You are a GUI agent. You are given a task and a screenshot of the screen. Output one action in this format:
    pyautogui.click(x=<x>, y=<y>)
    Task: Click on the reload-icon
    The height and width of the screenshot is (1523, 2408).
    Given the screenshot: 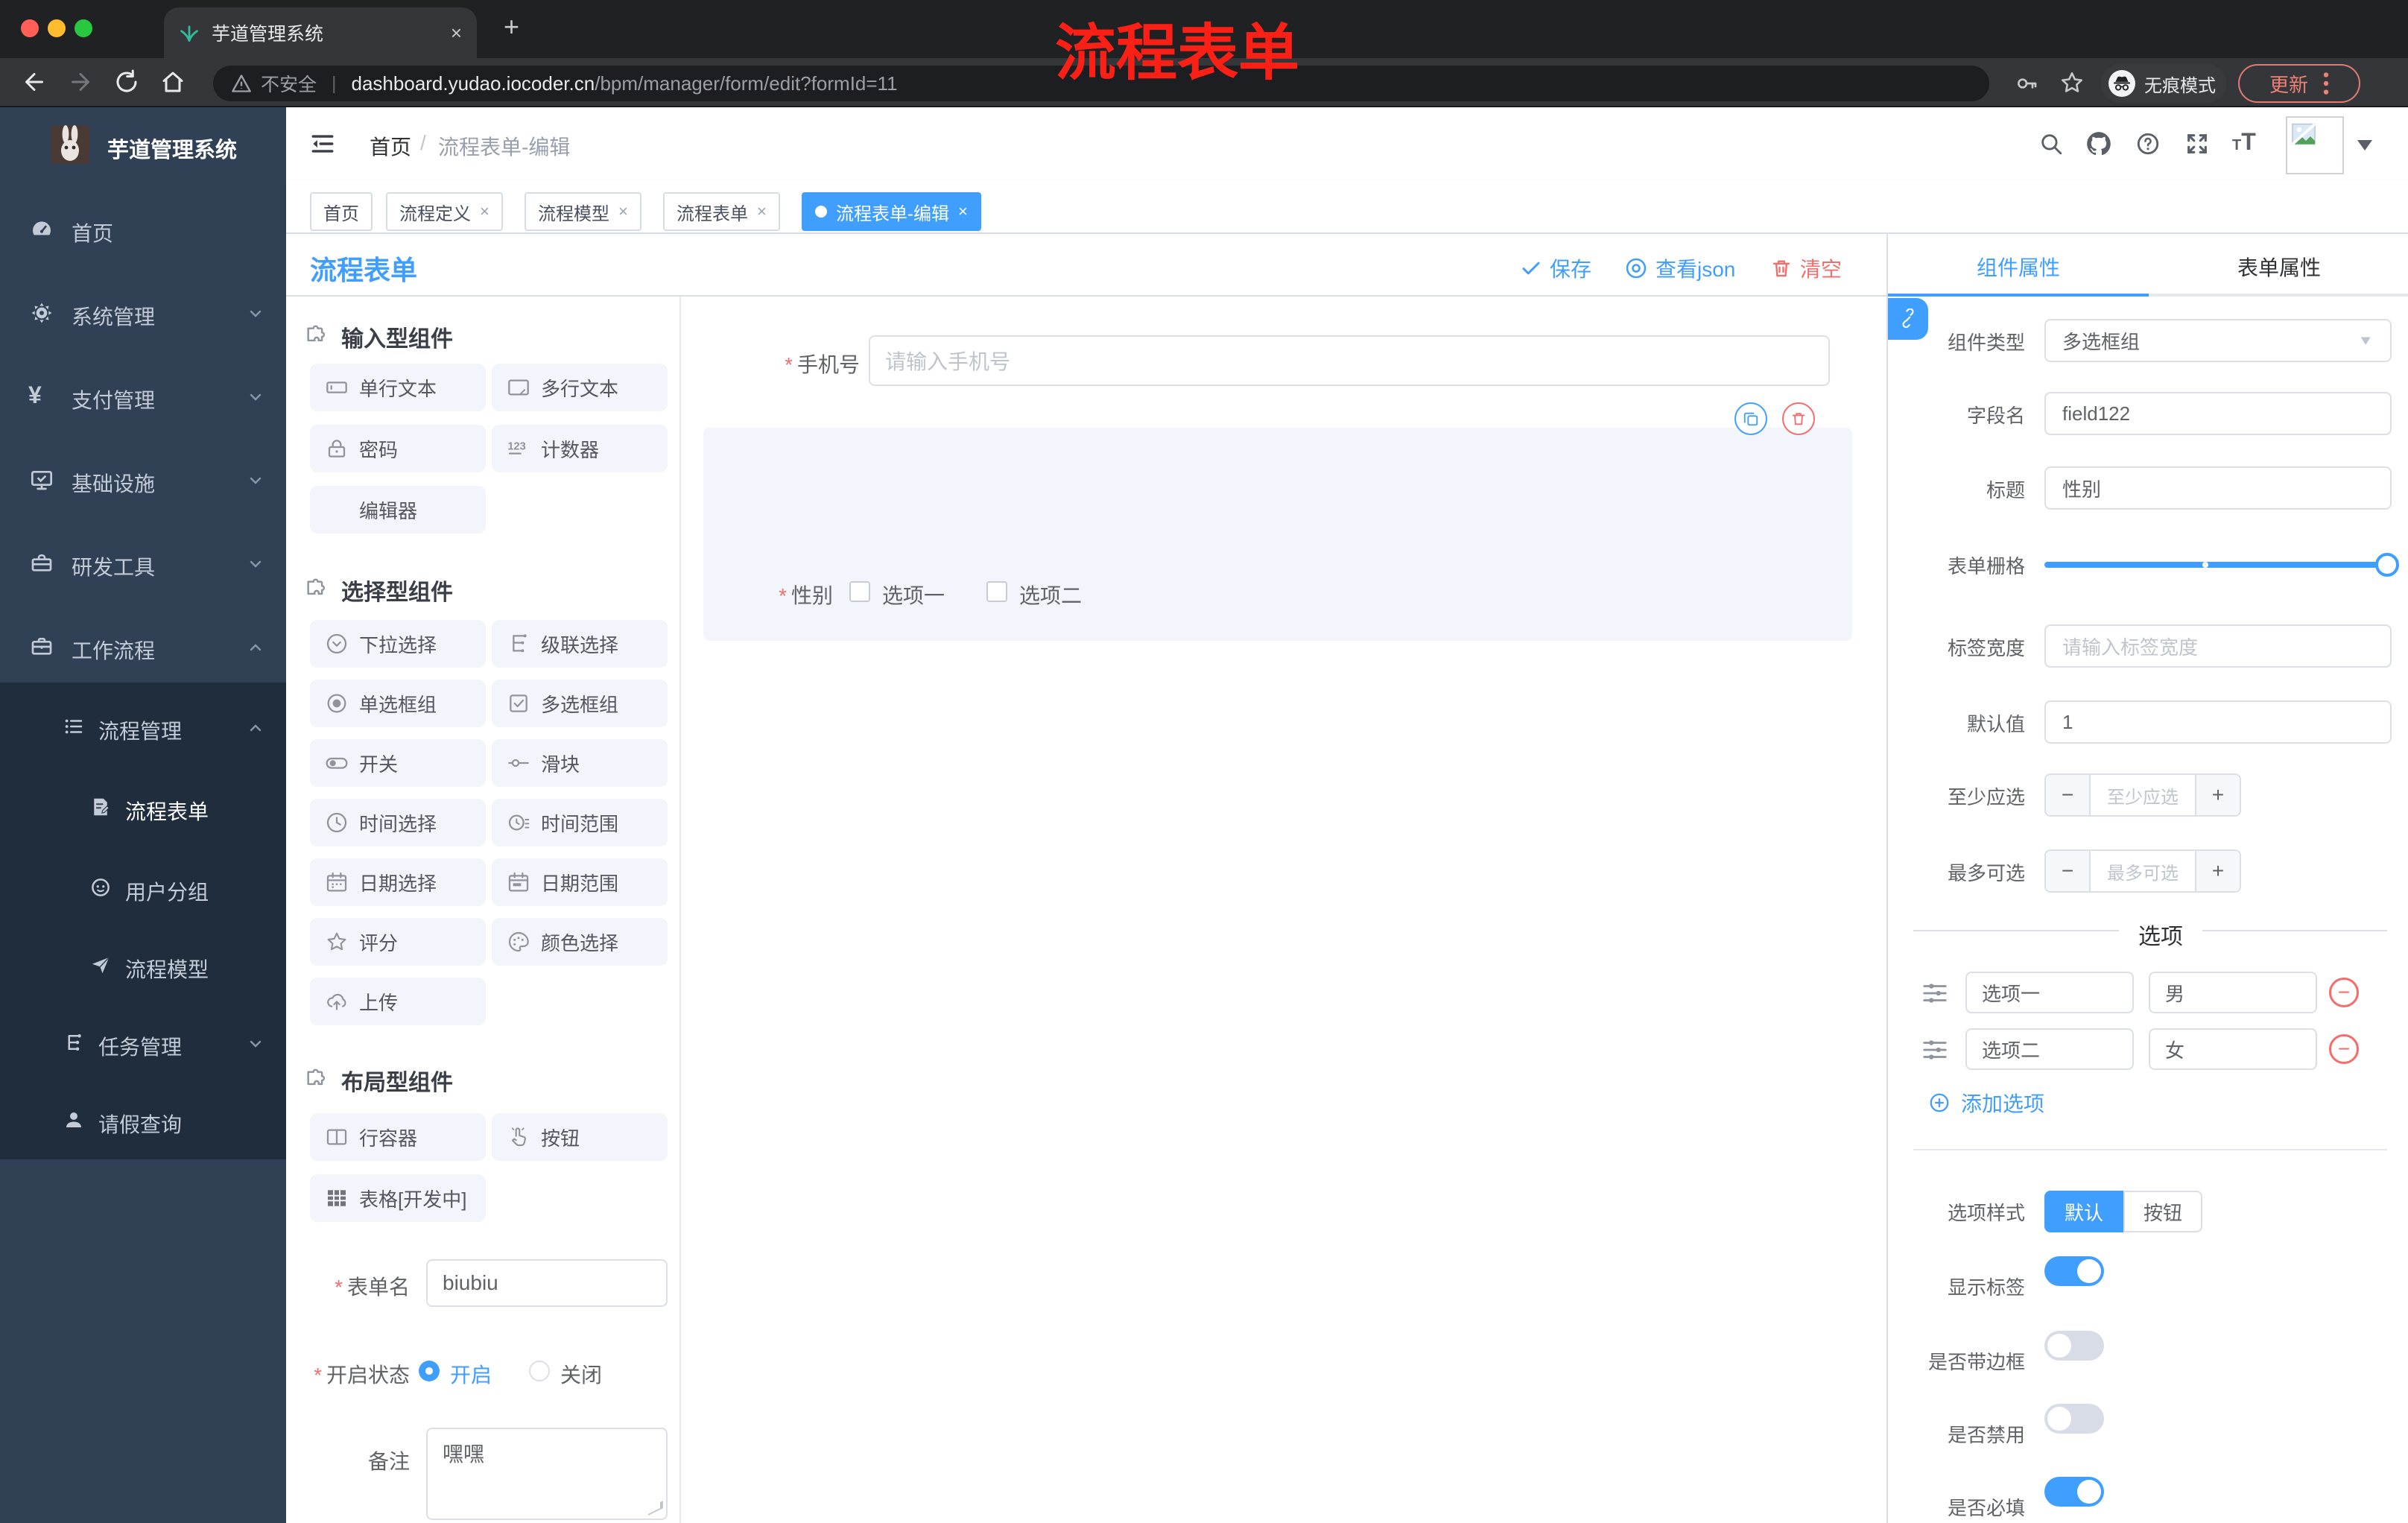 What is the action you would take?
    pyautogui.click(x=126, y=82)
    